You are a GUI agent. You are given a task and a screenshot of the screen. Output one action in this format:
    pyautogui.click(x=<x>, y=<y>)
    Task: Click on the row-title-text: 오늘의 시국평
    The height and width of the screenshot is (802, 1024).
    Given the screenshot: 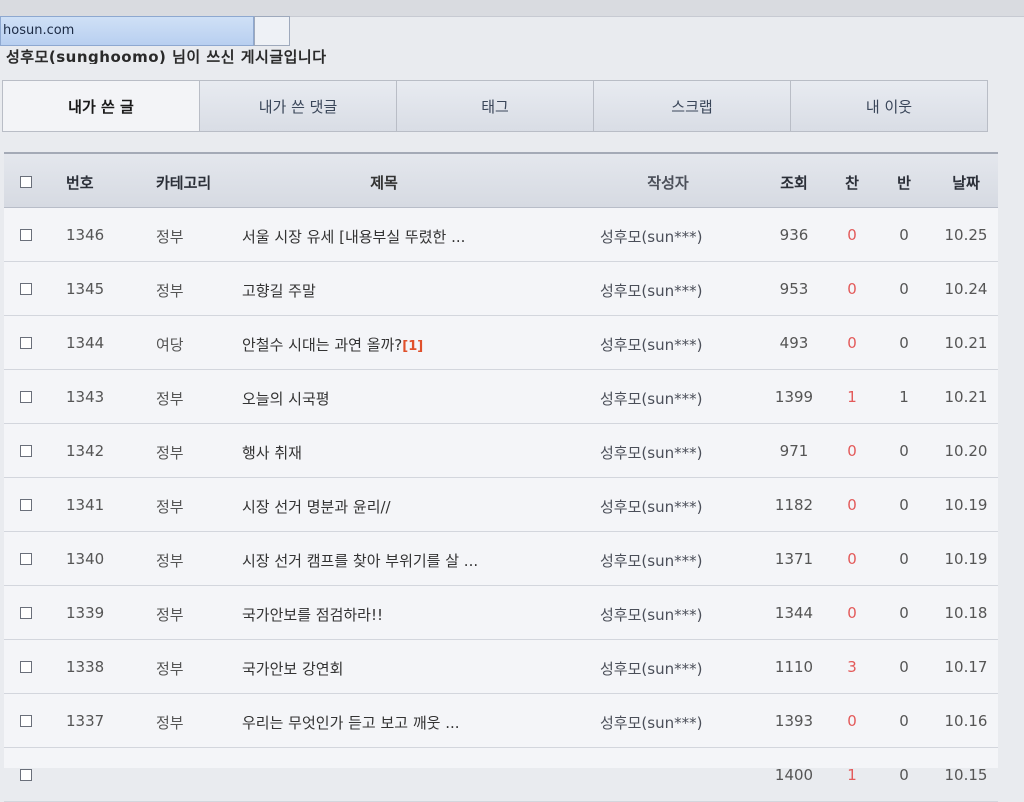 What is the action you would take?
    pyautogui.click(x=286, y=399)
    